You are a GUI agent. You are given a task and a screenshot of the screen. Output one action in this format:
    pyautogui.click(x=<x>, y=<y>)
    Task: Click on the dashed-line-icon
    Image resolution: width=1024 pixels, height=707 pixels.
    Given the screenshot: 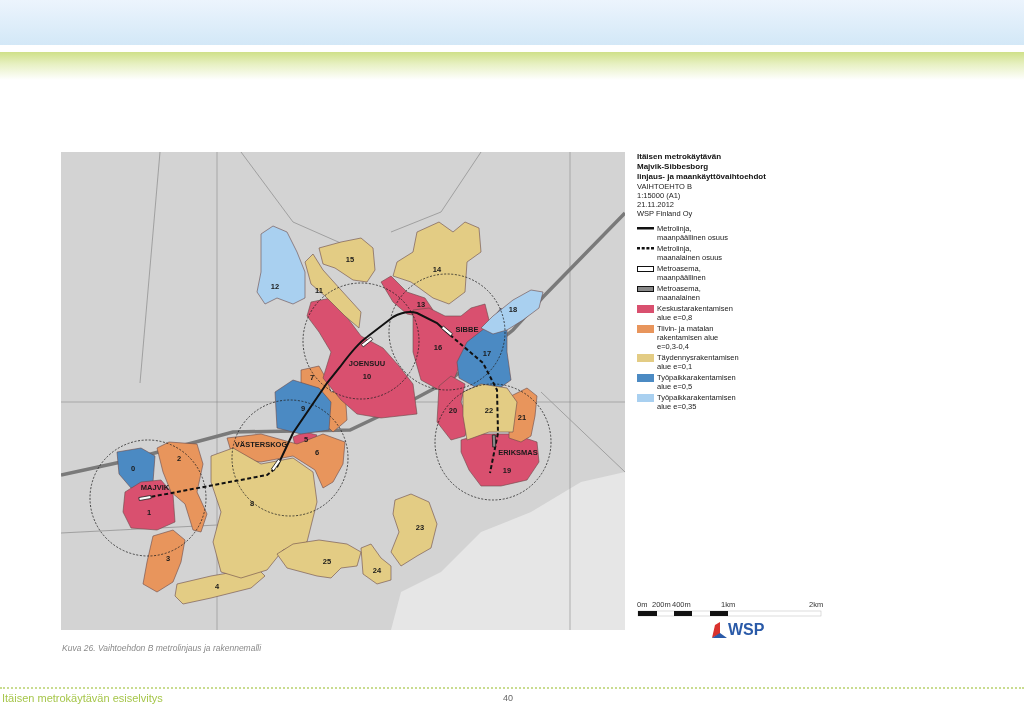 What is the action you would take?
    pyautogui.click(x=645, y=248)
    